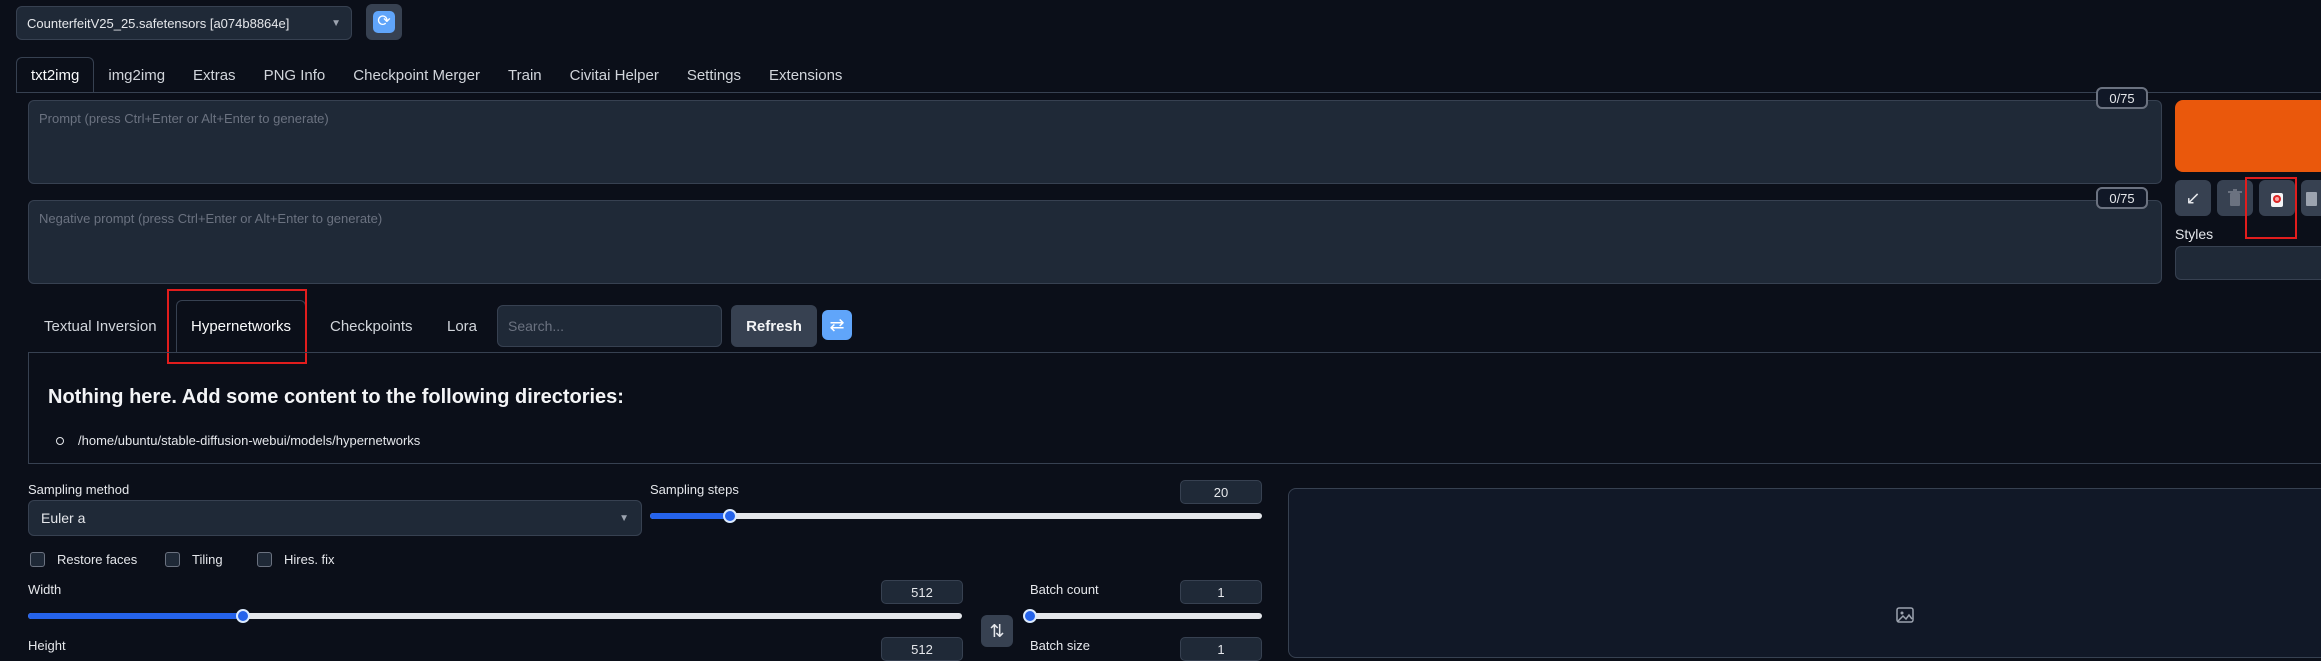 This screenshot has width=2321, height=661. What do you see at coordinates (1221, 592) in the screenshot?
I see `batch-count-input: 1` at bounding box center [1221, 592].